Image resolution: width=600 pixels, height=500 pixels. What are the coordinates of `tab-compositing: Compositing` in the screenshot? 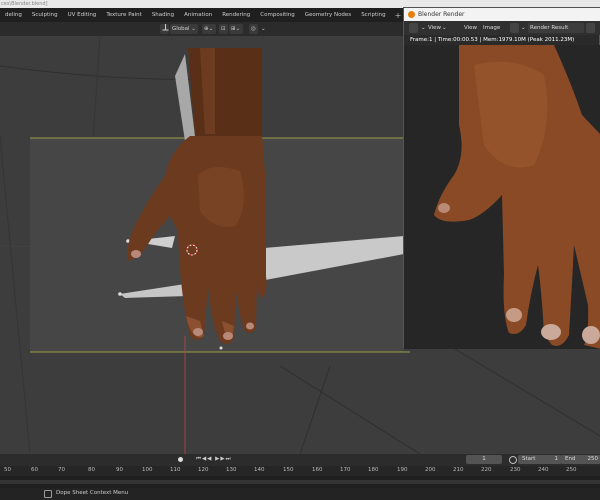 It's located at (277, 15).